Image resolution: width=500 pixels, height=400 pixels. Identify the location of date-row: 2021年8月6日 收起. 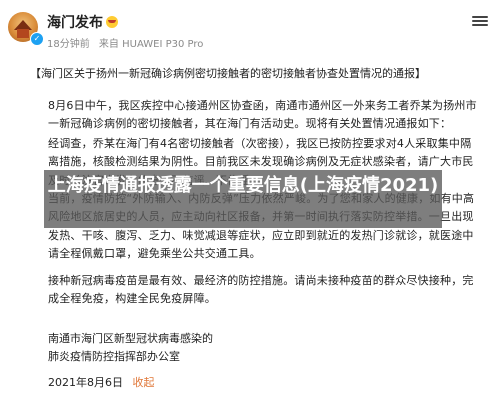
(101, 382).